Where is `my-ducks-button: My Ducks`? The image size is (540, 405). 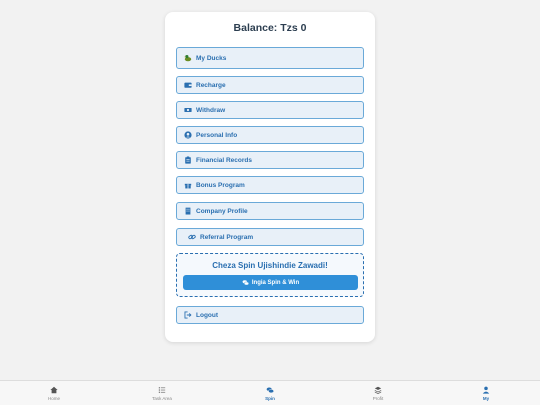 my-ducks-button: My Ducks is located at coordinates (270, 58).